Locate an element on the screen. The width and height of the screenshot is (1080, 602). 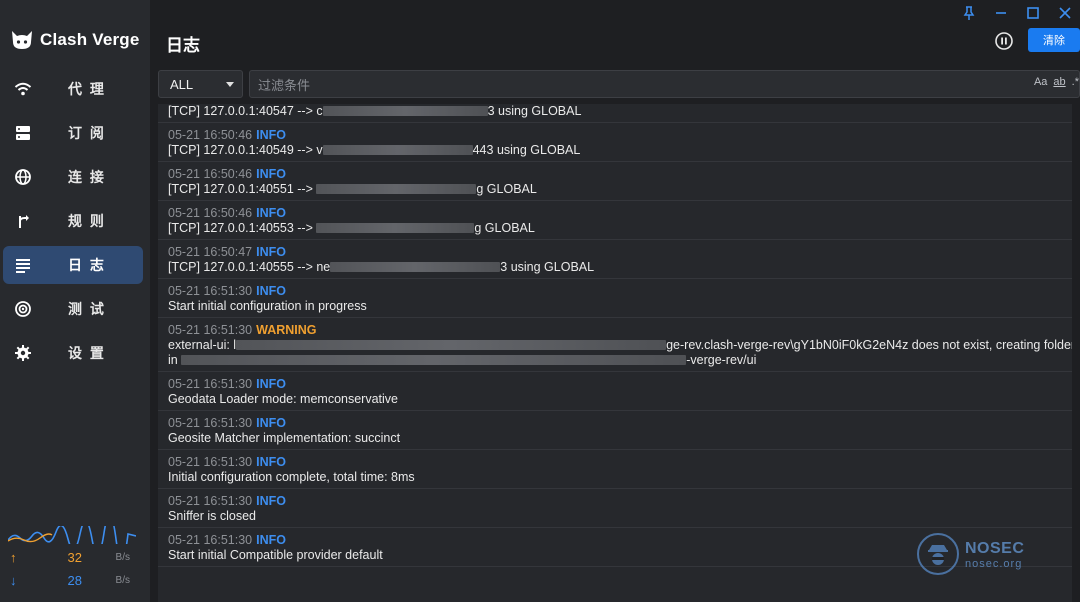
globe-icon is located at coordinates (23, 177).